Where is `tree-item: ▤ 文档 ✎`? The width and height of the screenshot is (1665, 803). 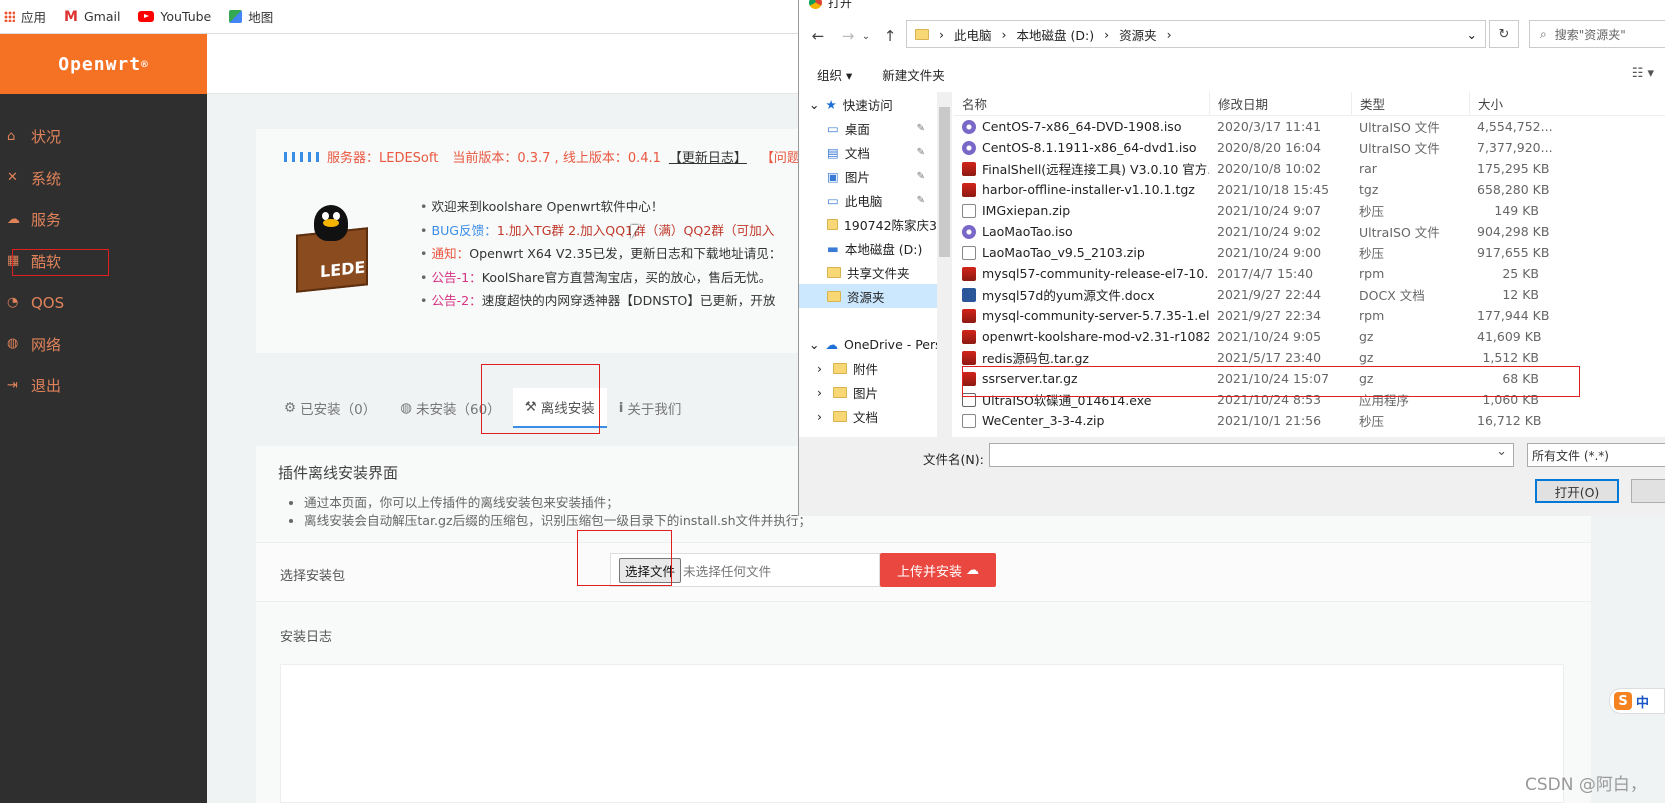
tree-item: ▤ 文档 ✎ is located at coordinates (868, 152).